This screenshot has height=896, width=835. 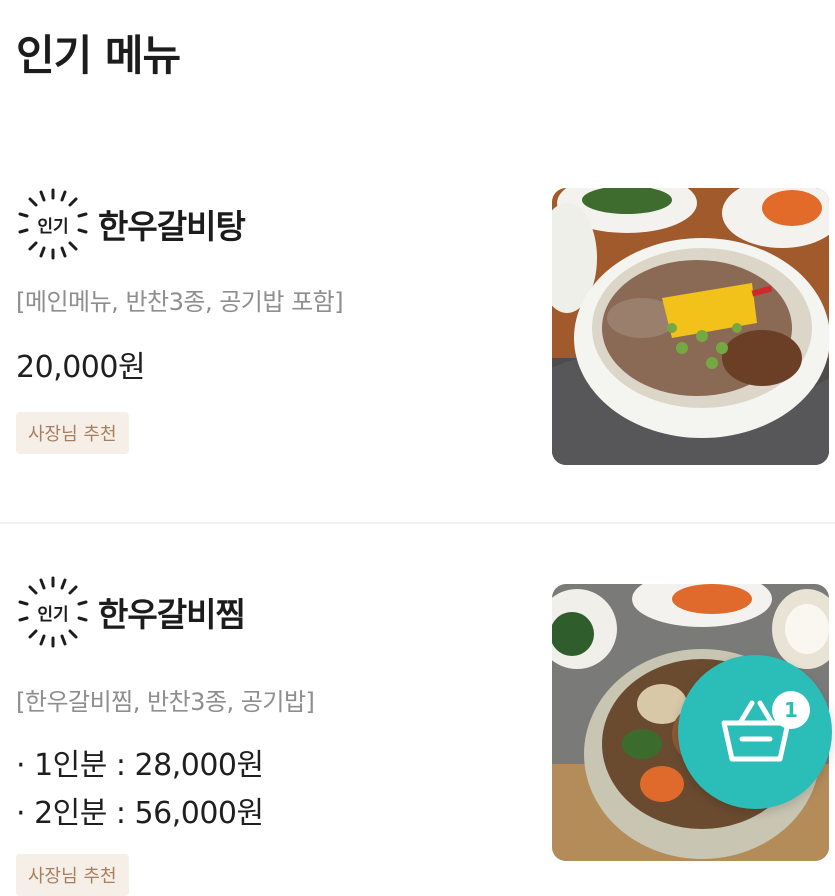 I want to click on galbitang-image, so click(x=690, y=326).